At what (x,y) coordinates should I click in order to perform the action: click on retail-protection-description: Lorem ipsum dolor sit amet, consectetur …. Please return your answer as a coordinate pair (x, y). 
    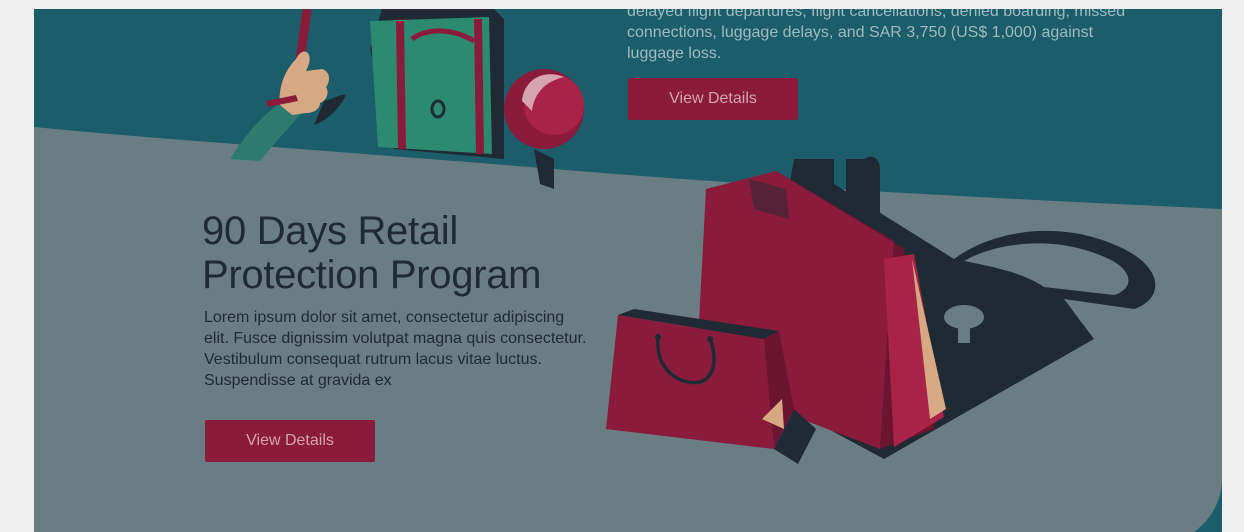
    Looking at the image, I should click on (395, 349).